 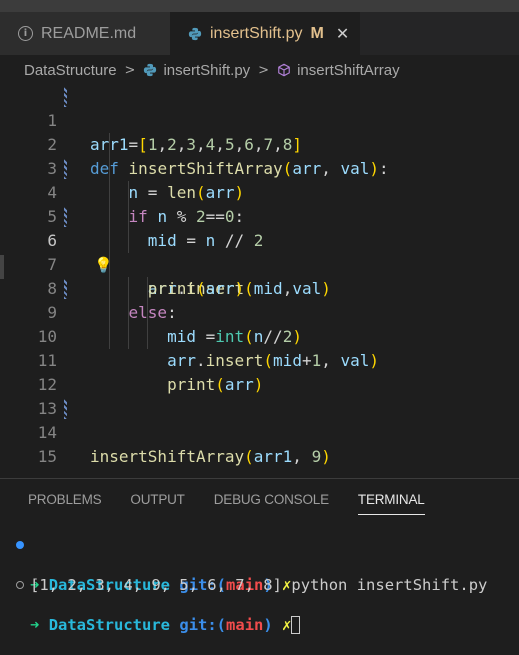 What do you see at coordinates (259, 371) in the screenshot?
I see `code-line: 12` at bounding box center [259, 371].